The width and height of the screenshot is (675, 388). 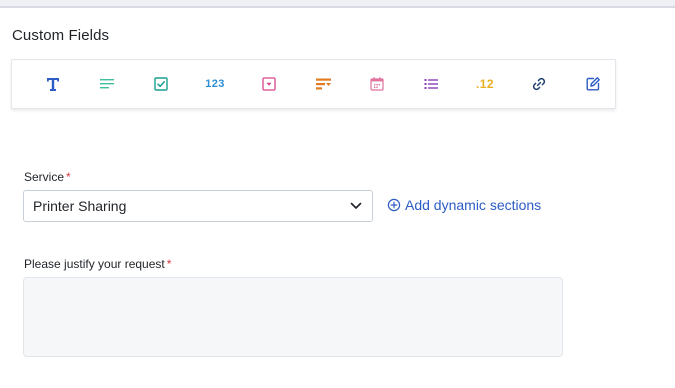 I want to click on tool-dependent-dropdown, so click(x=323, y=84).